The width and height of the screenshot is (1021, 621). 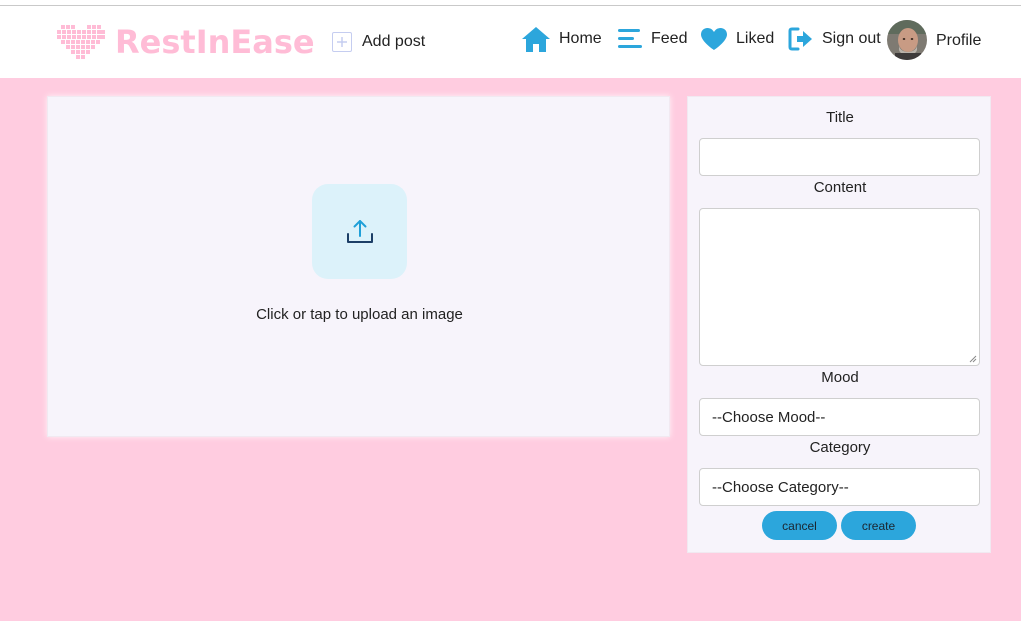 I want to click on upload-caption: Click or tap to upload an image, so click(x=359, y=314).